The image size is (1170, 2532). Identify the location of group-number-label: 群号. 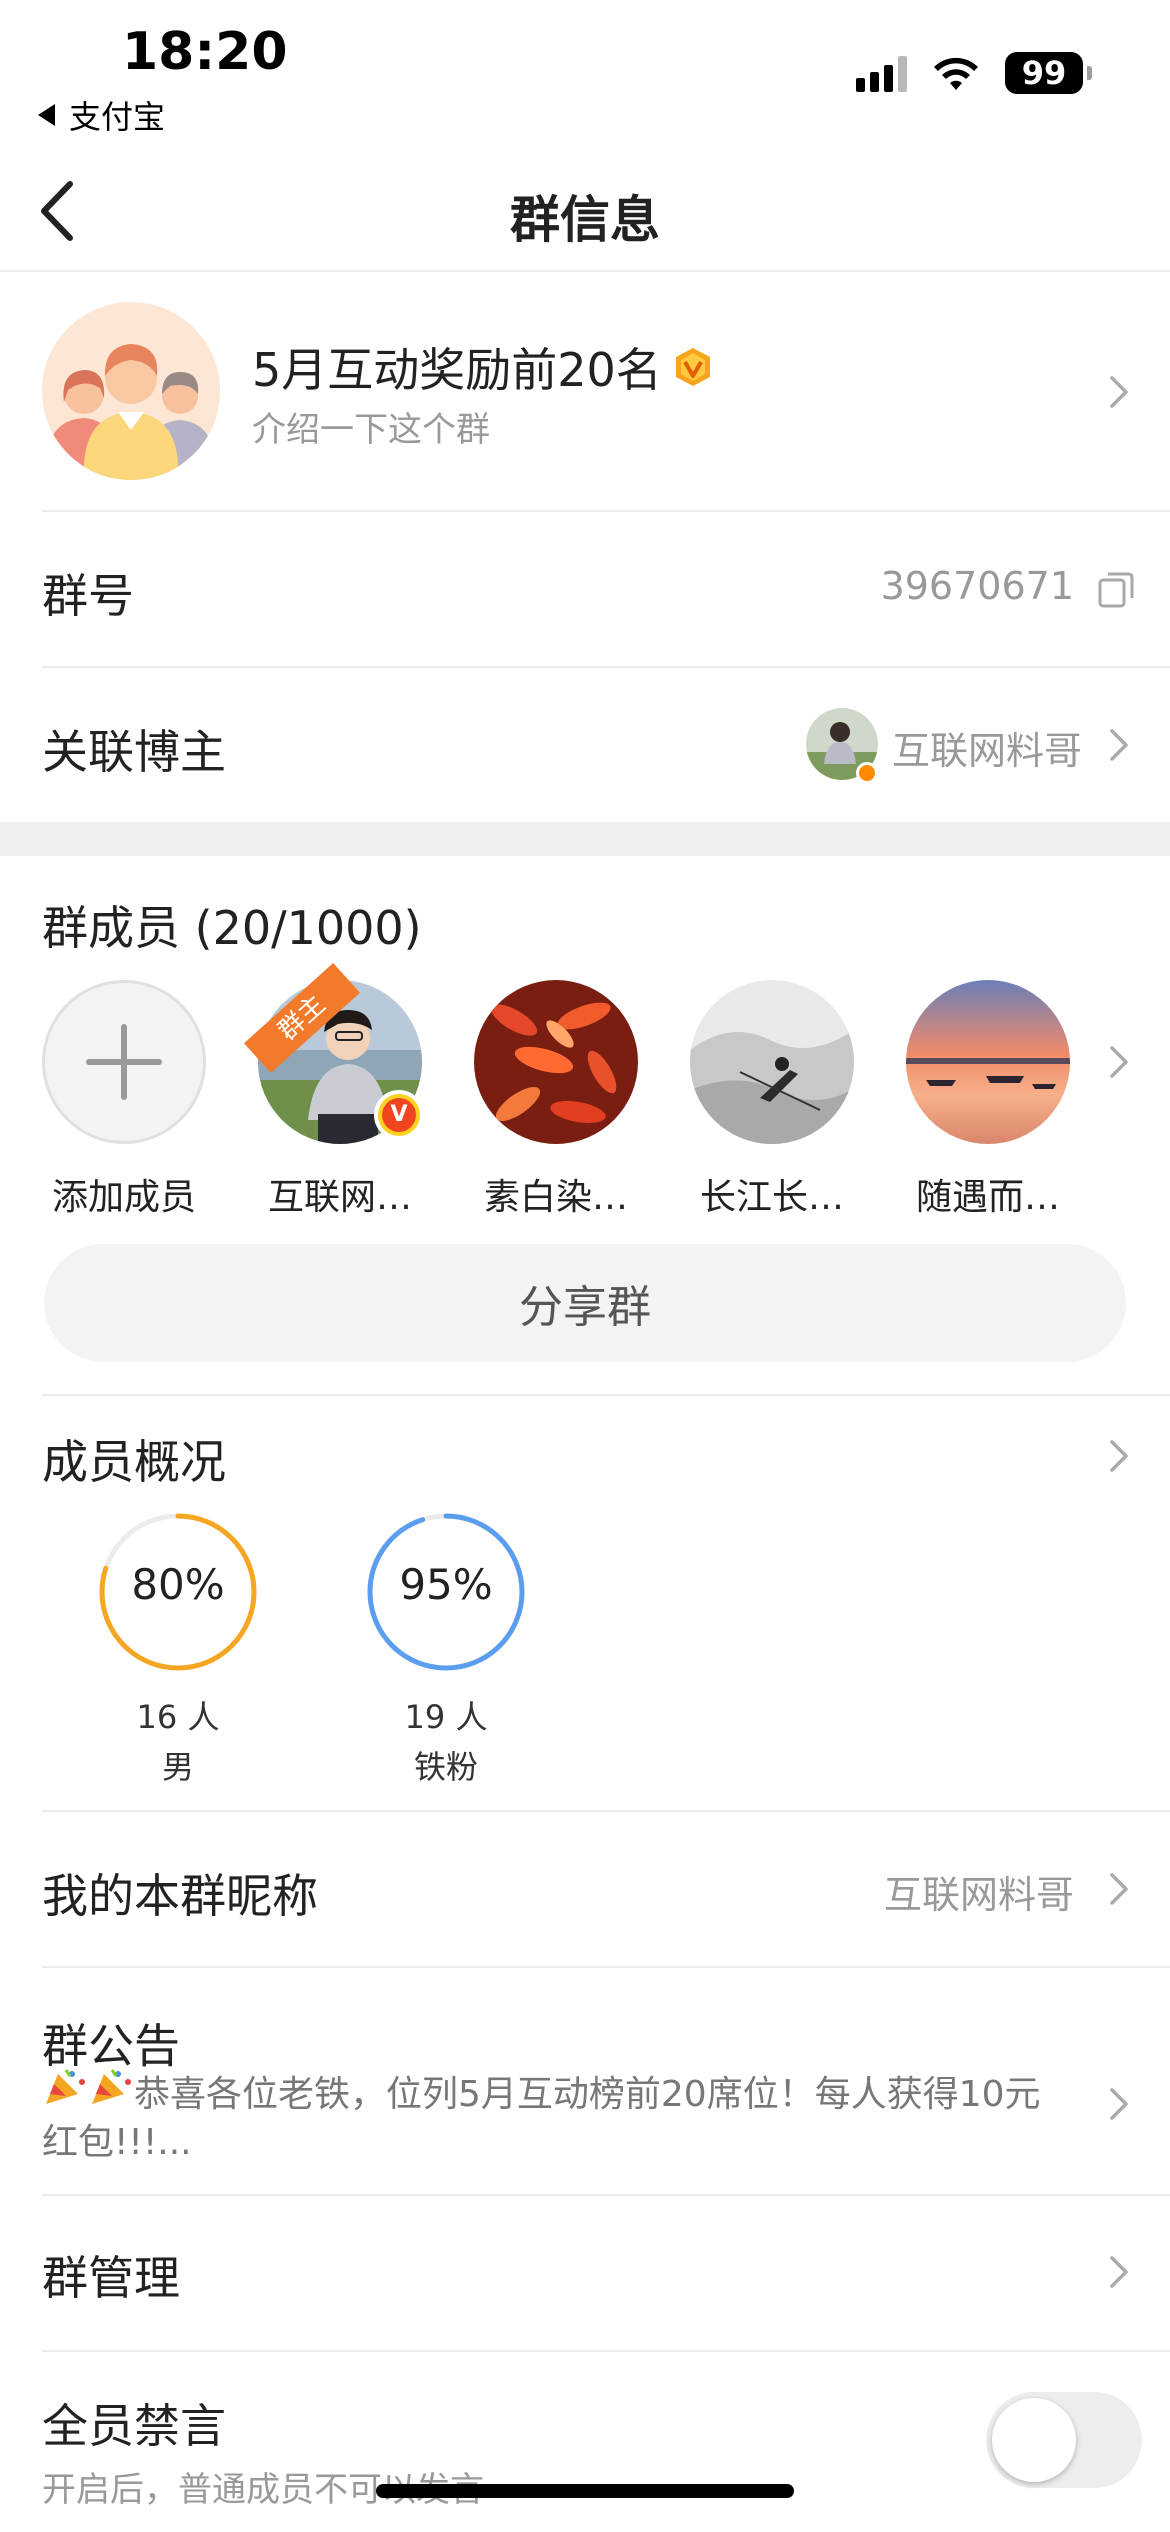
(88, 596).